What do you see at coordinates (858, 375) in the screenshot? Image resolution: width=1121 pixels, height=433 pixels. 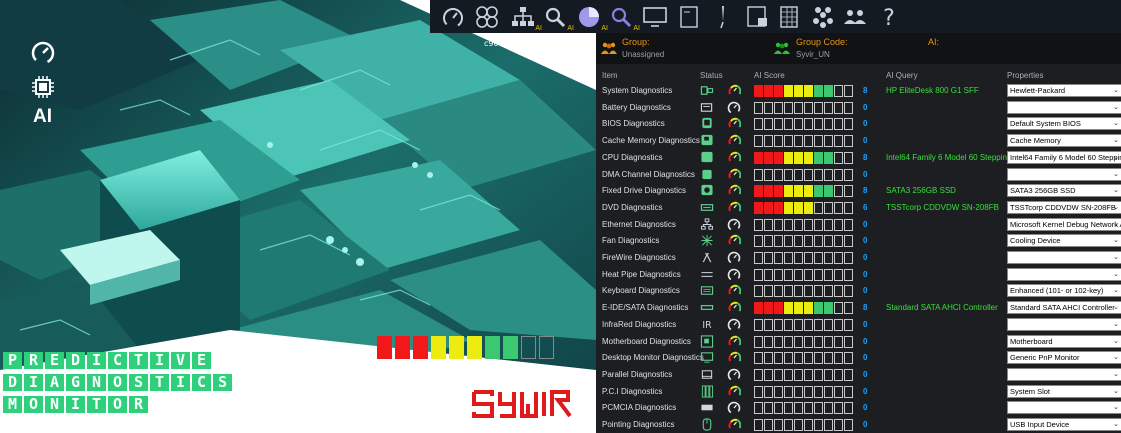 I see `table-row: Parallel Diagnostics 0 ⌄` at bounding box center [858, 375].